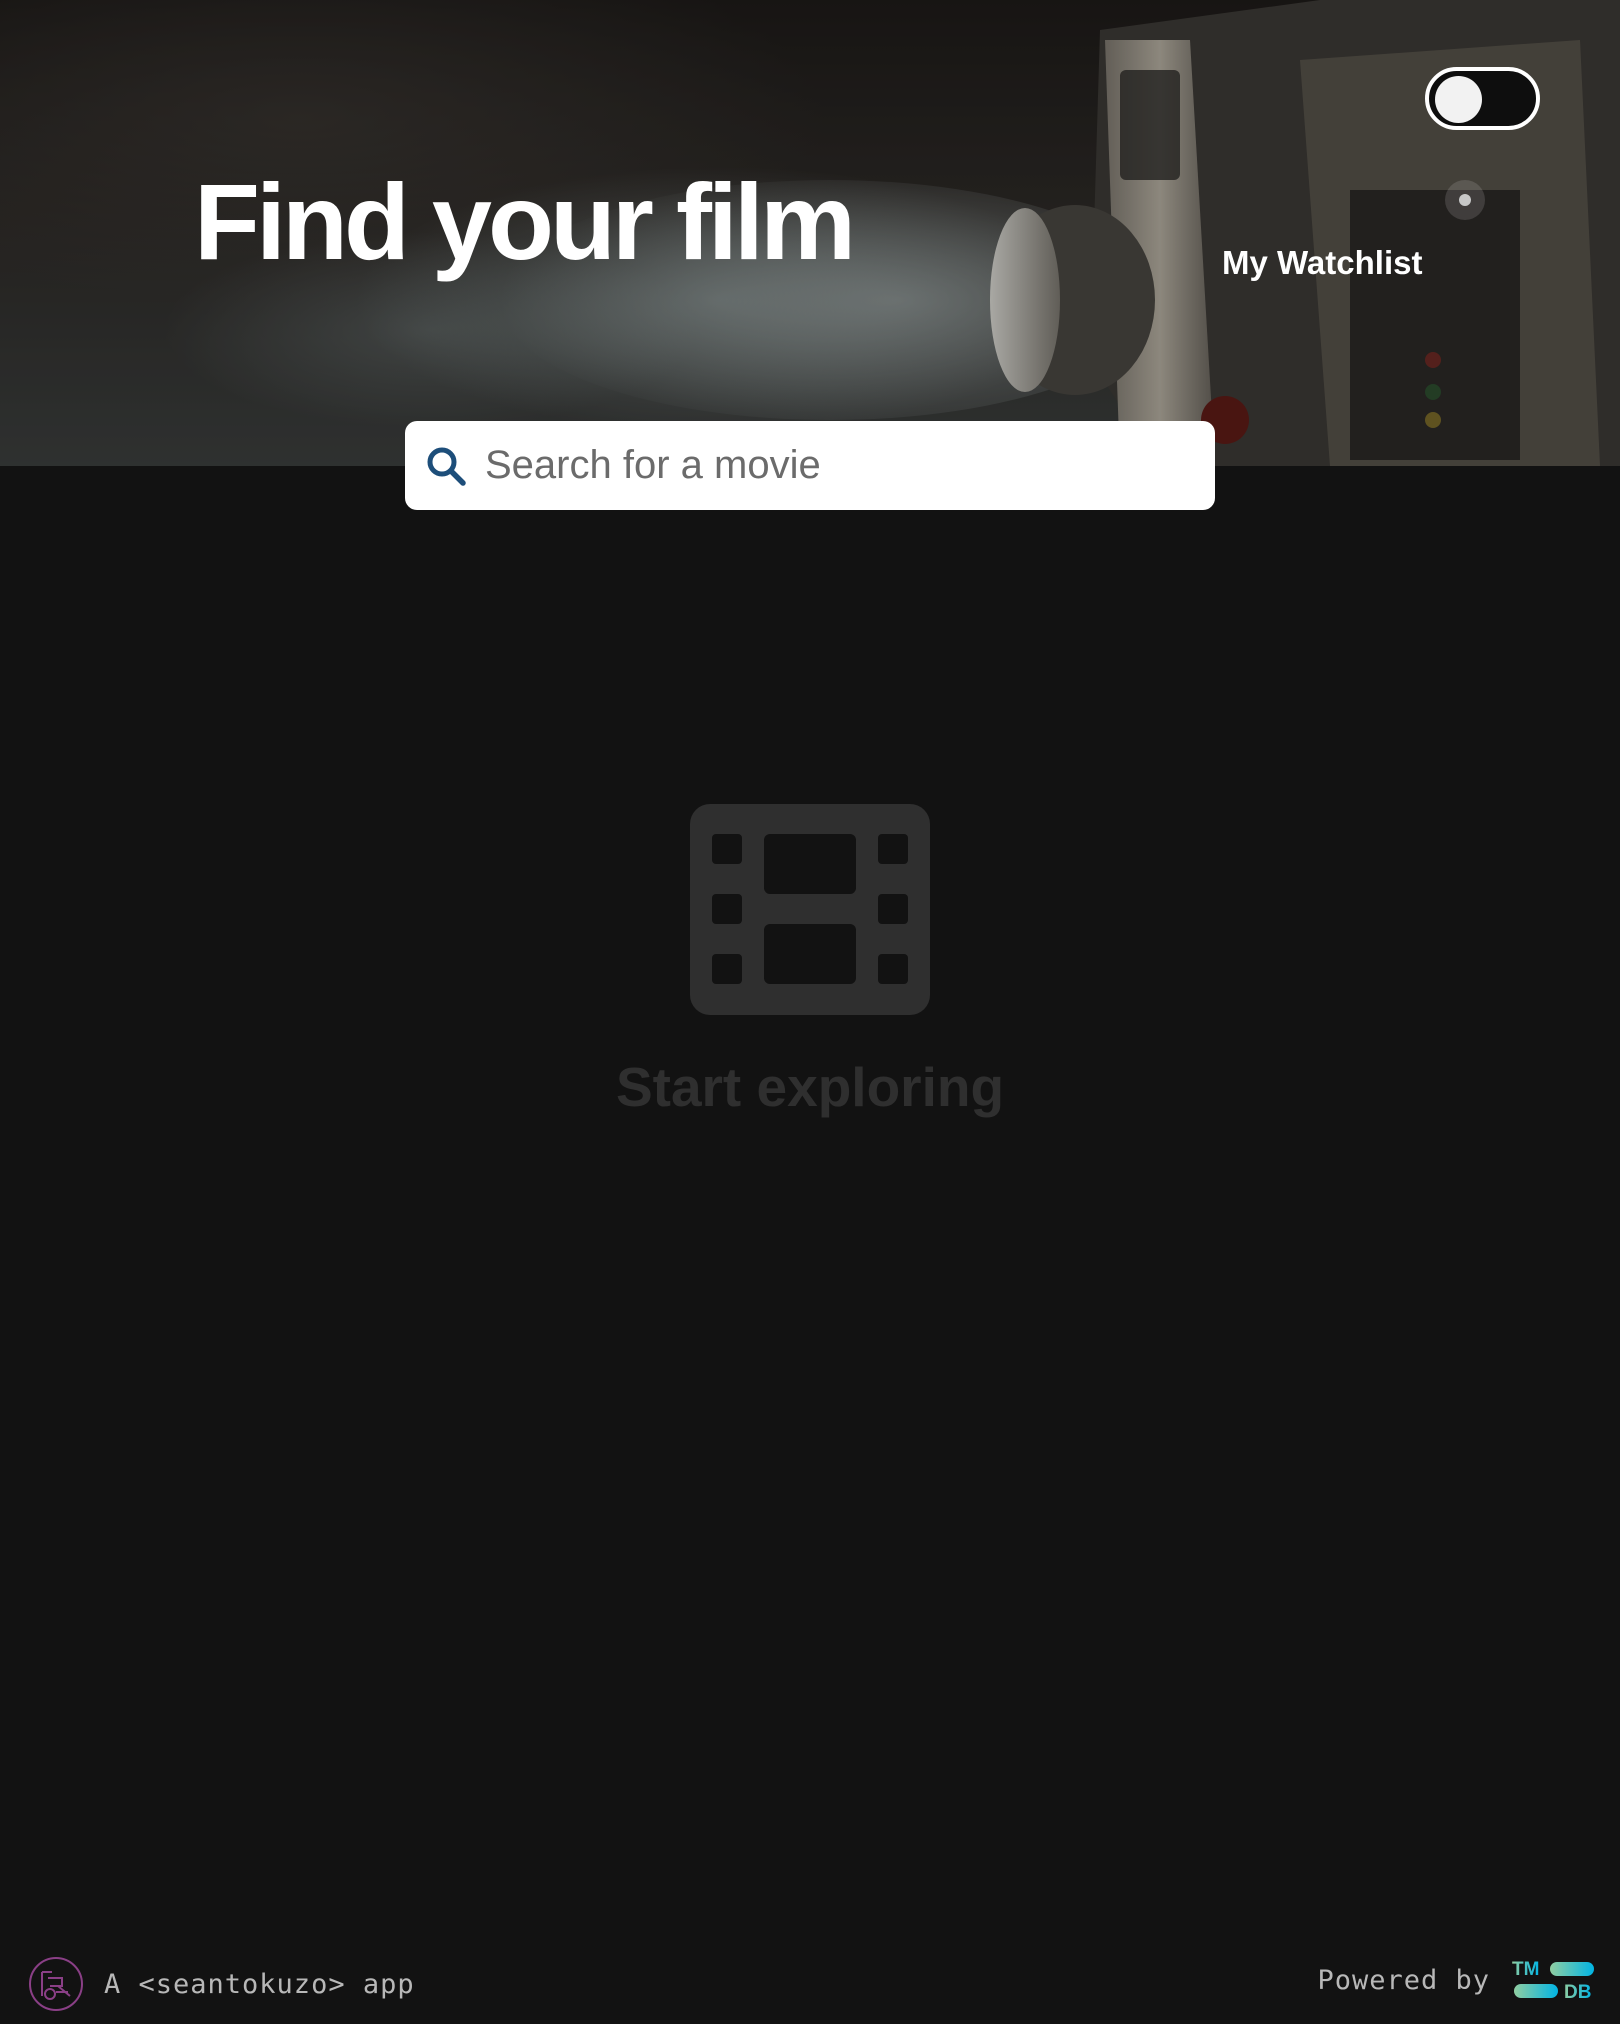  What do you see at coordinates (259, 1984) in the screenshot?
I see `author-credit-text: A <seantokuzo> app` at bounding box center [259, 1984].